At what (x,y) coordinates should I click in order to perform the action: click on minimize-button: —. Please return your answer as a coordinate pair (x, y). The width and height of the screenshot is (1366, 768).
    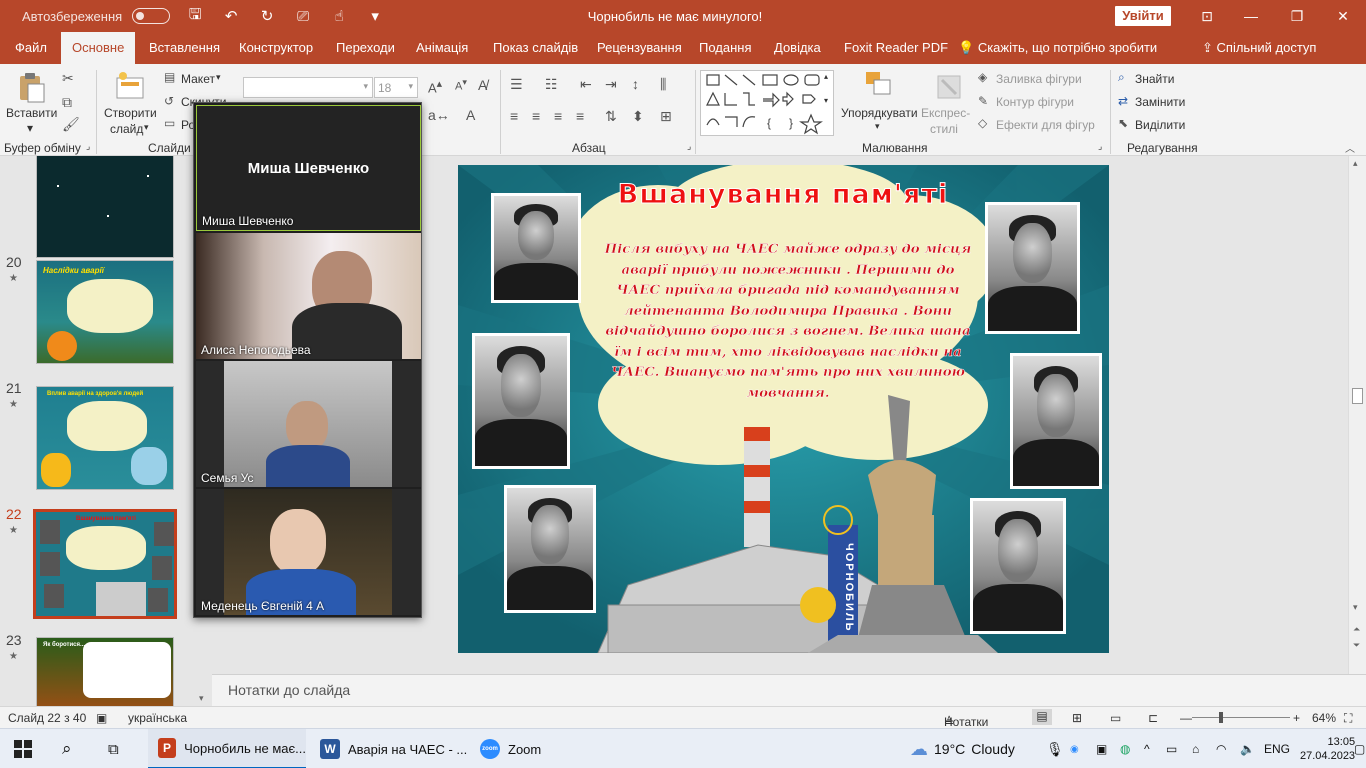
    Looking at the image, I should click on (1251, 16).